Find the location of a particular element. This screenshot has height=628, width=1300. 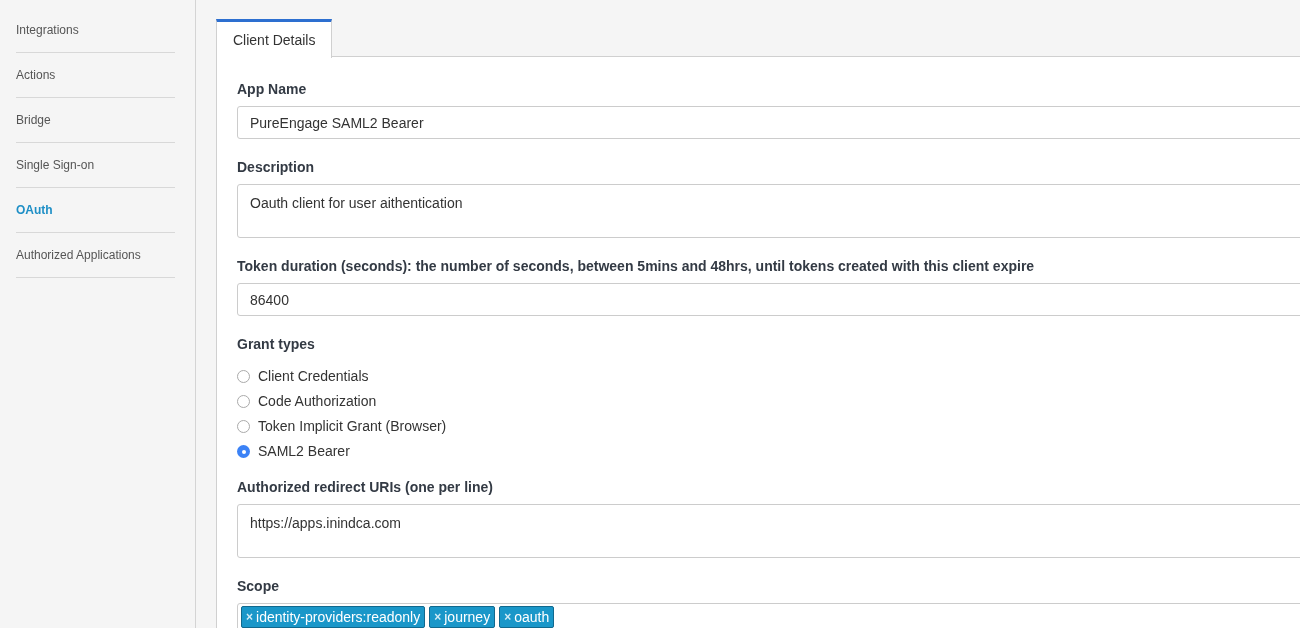

sidebar-link: Authorized Applications is located at coordinates (78, 255).